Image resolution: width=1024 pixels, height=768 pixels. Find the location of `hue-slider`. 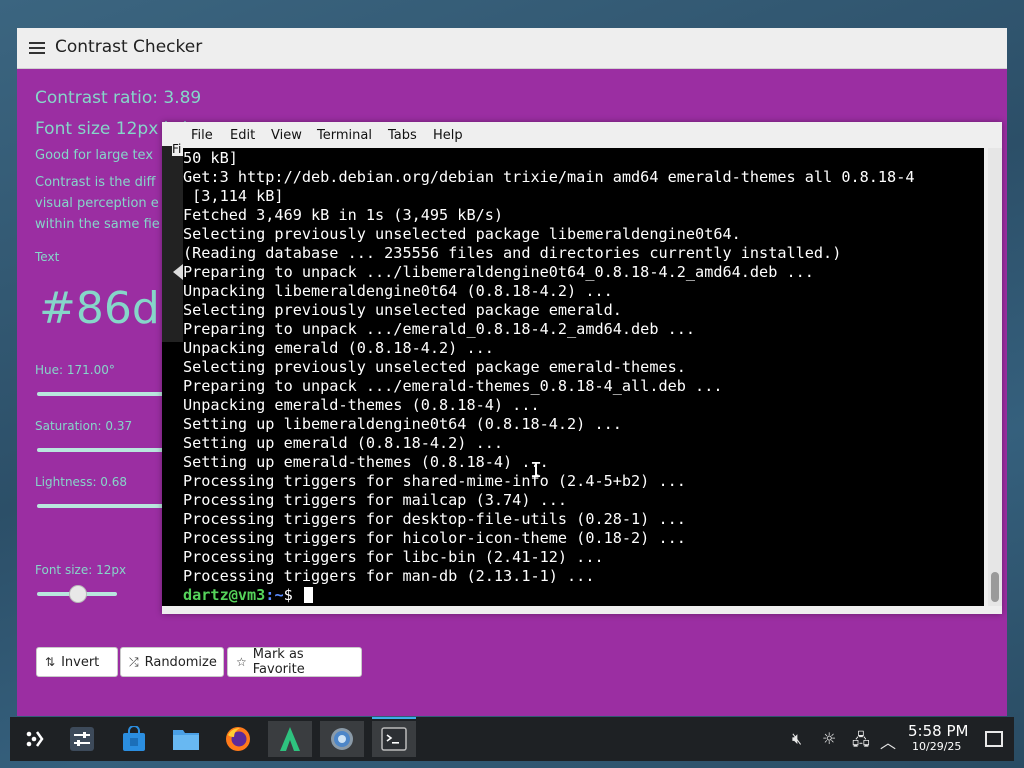

hue-slider is located at coordinates (102, 394).